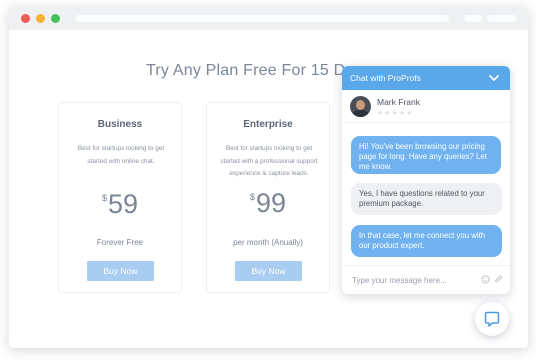 This screenshot has width=536, height=363. Describe the element at coordinates (250, 70) in the screenshot. I see `page-title: Try Any Plan Free For 15 Da` at that location.